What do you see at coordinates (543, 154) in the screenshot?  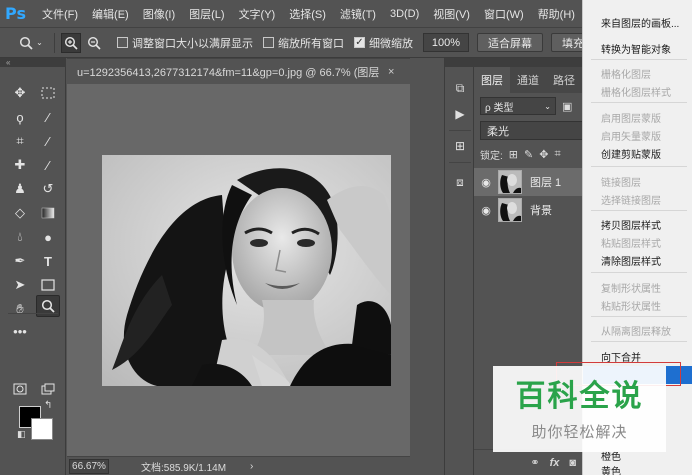 I see `lock-position-icon: ✥` at bounding box center [543, 154].